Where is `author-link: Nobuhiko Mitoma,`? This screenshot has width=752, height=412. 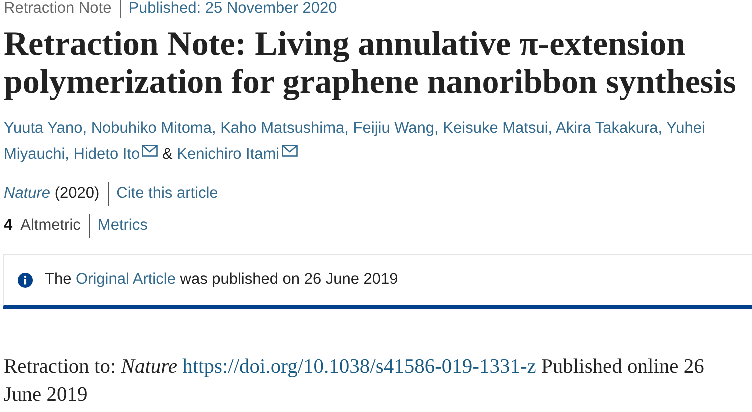
author-link: Nobuhiko Mitoma, is located at coordinates (153, 128).